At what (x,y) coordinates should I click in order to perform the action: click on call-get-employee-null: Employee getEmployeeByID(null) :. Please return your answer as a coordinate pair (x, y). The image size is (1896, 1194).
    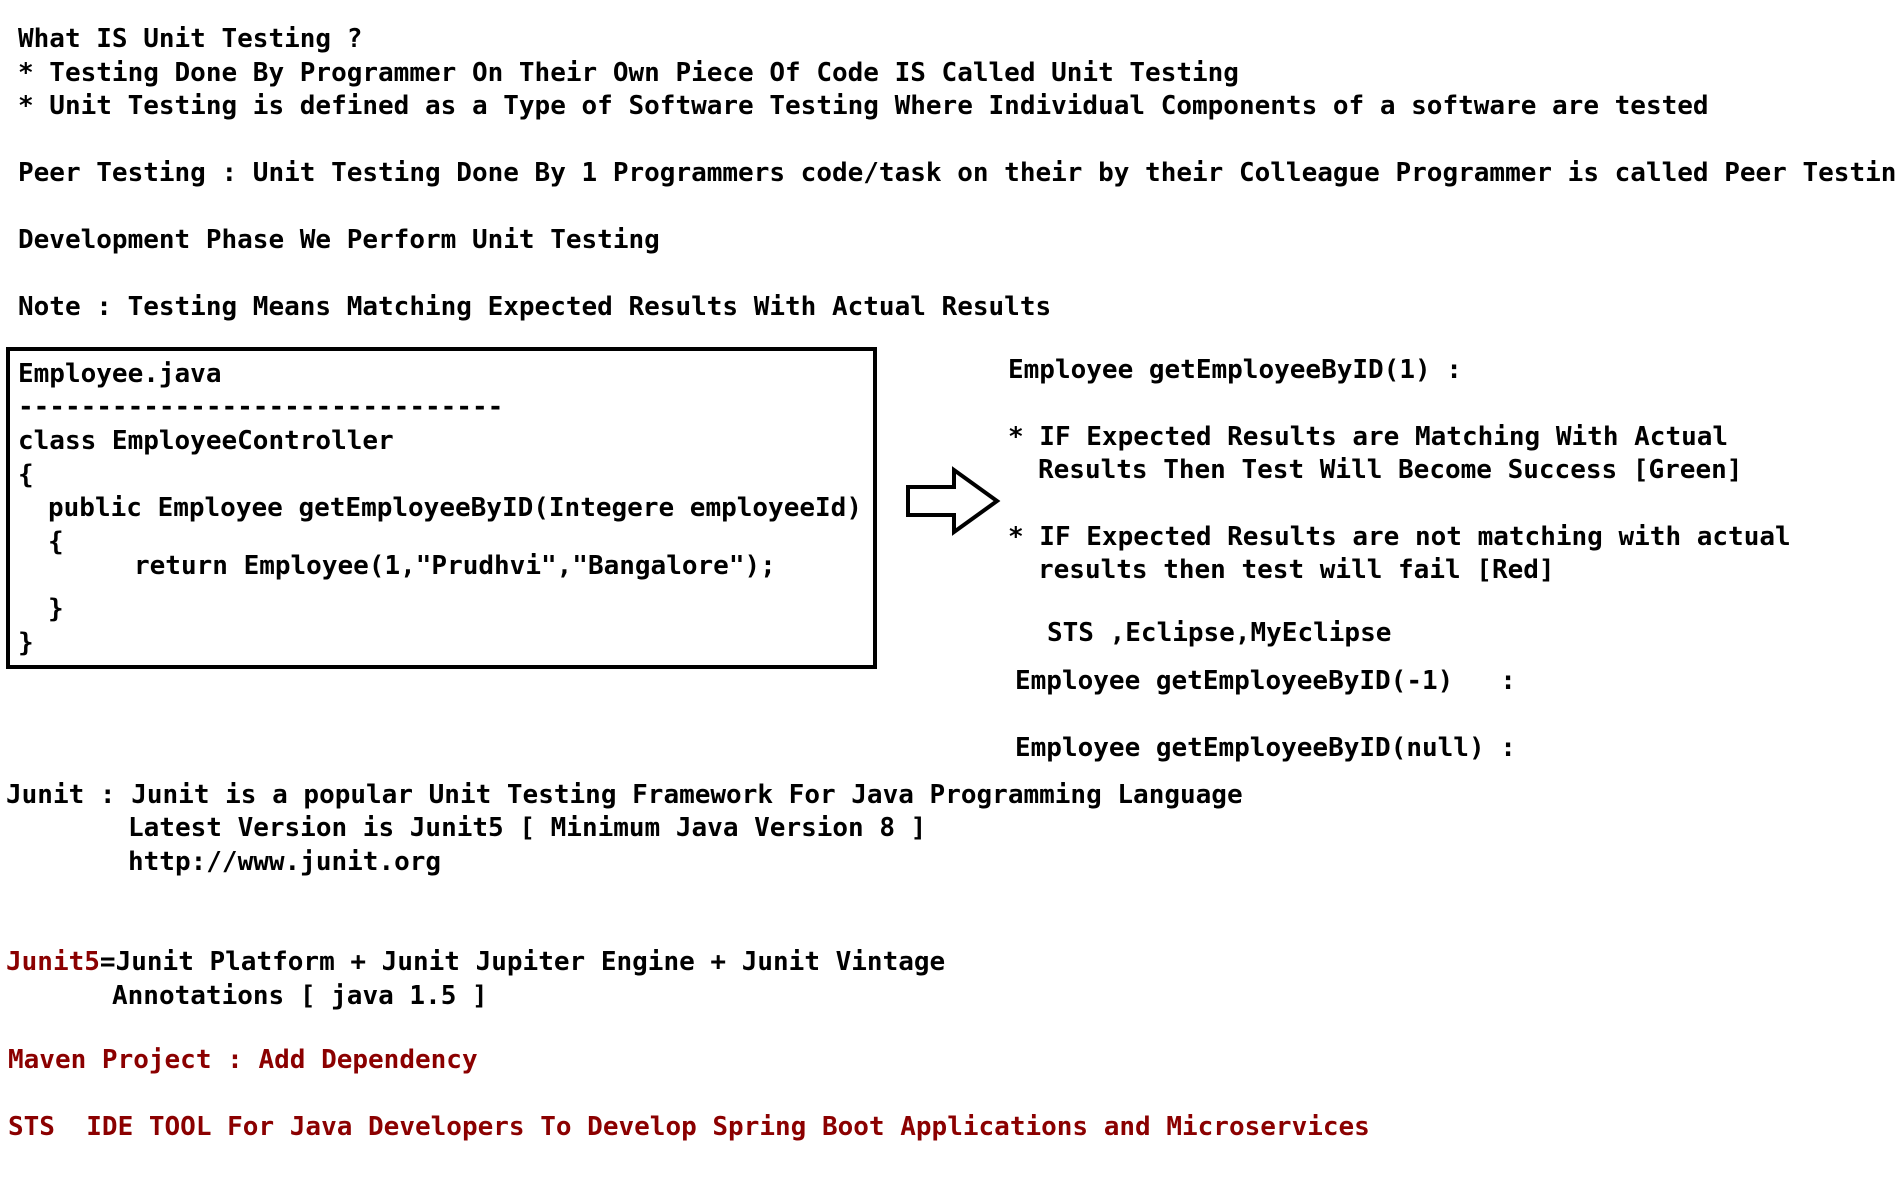
    Looking at the image, I should click on (1265, 748).